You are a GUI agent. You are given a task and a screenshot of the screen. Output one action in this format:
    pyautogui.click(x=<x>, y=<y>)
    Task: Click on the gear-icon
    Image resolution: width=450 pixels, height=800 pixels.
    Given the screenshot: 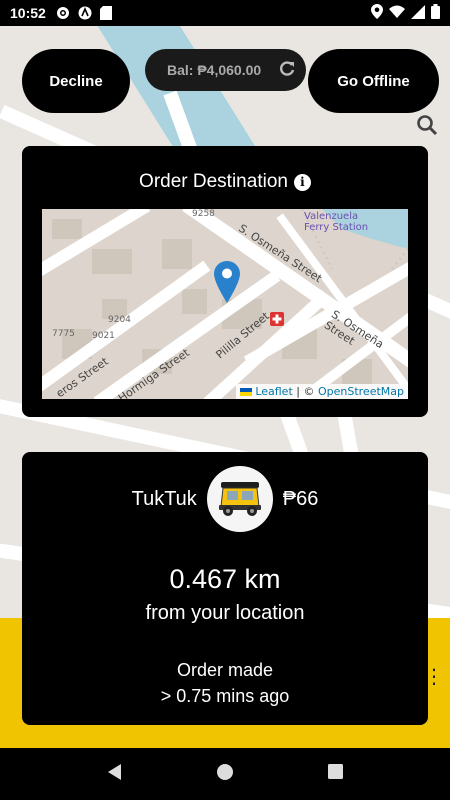 What is the action you would take?
    pyautogui.click(x=63, y=13)
    